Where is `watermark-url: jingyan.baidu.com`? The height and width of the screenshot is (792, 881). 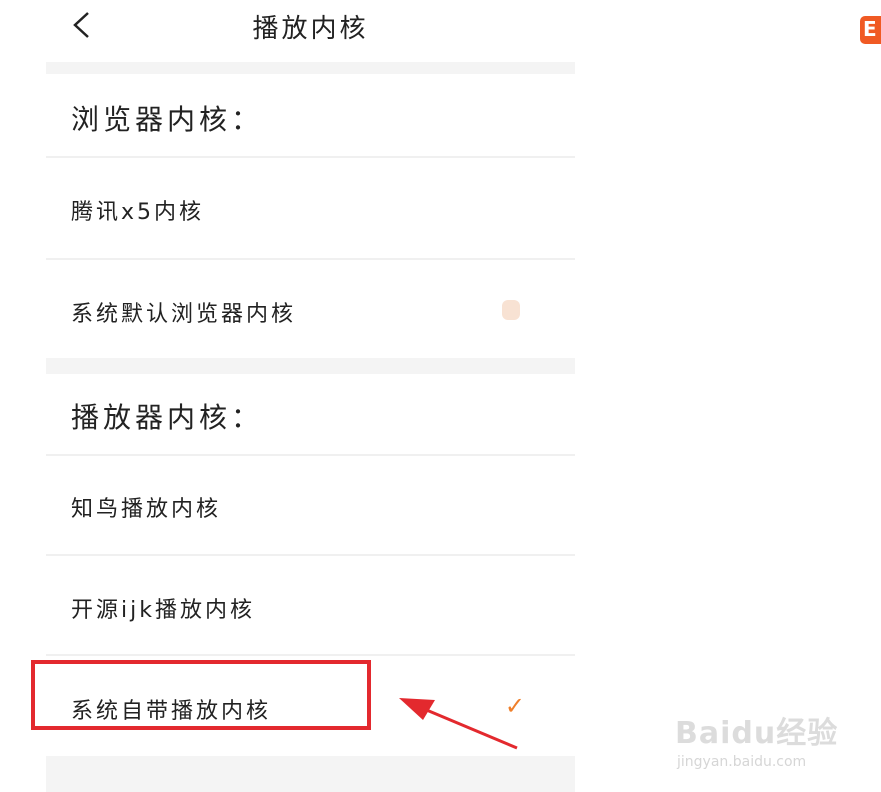 watermark-url: jingyan.baidu.com is located at coordinates (742, 762).